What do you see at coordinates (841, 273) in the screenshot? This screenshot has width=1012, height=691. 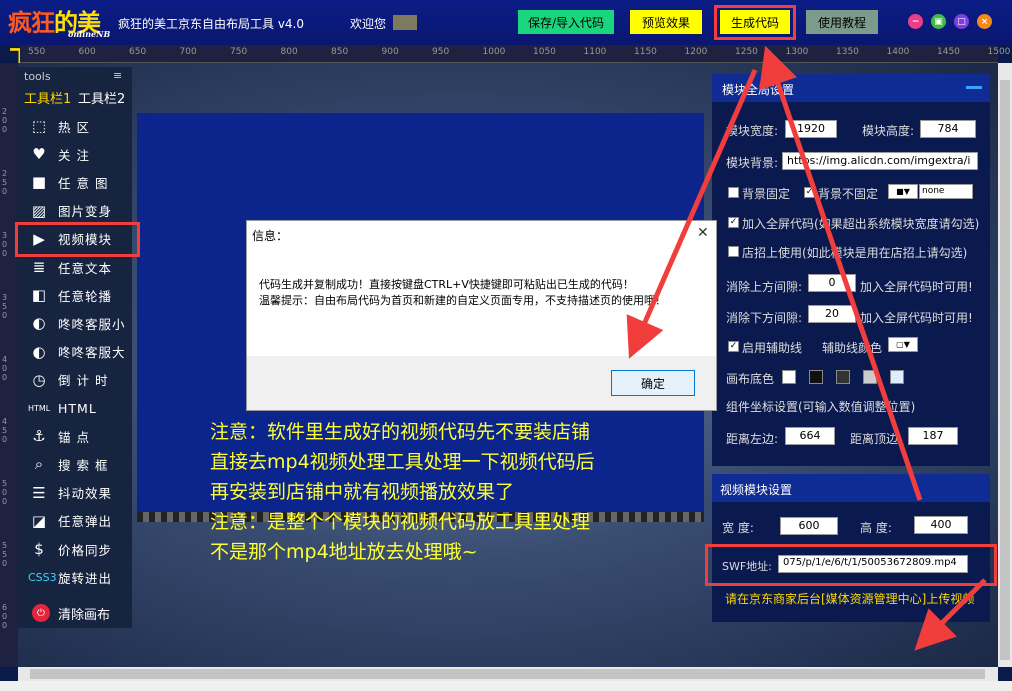 I see `arrow-to-generate` at bounding box center [841, 273].